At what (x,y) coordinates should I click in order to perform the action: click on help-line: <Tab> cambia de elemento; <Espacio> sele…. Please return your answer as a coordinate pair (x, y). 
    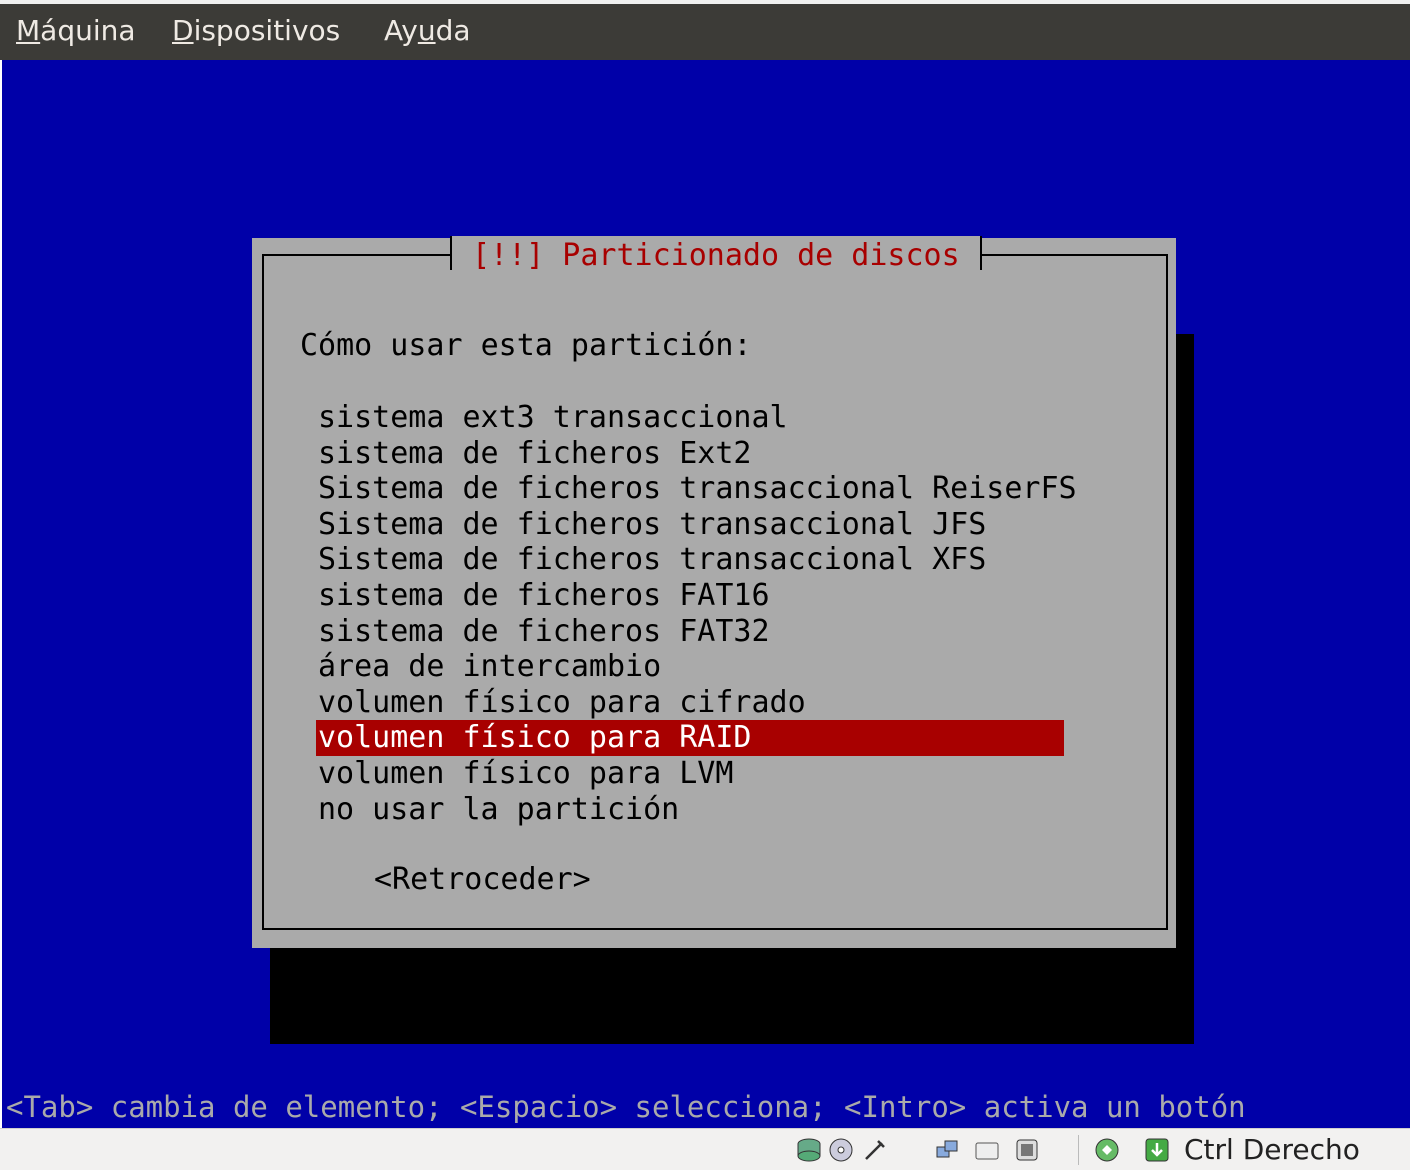
    Looking at the image, I should click on (626, 1107).